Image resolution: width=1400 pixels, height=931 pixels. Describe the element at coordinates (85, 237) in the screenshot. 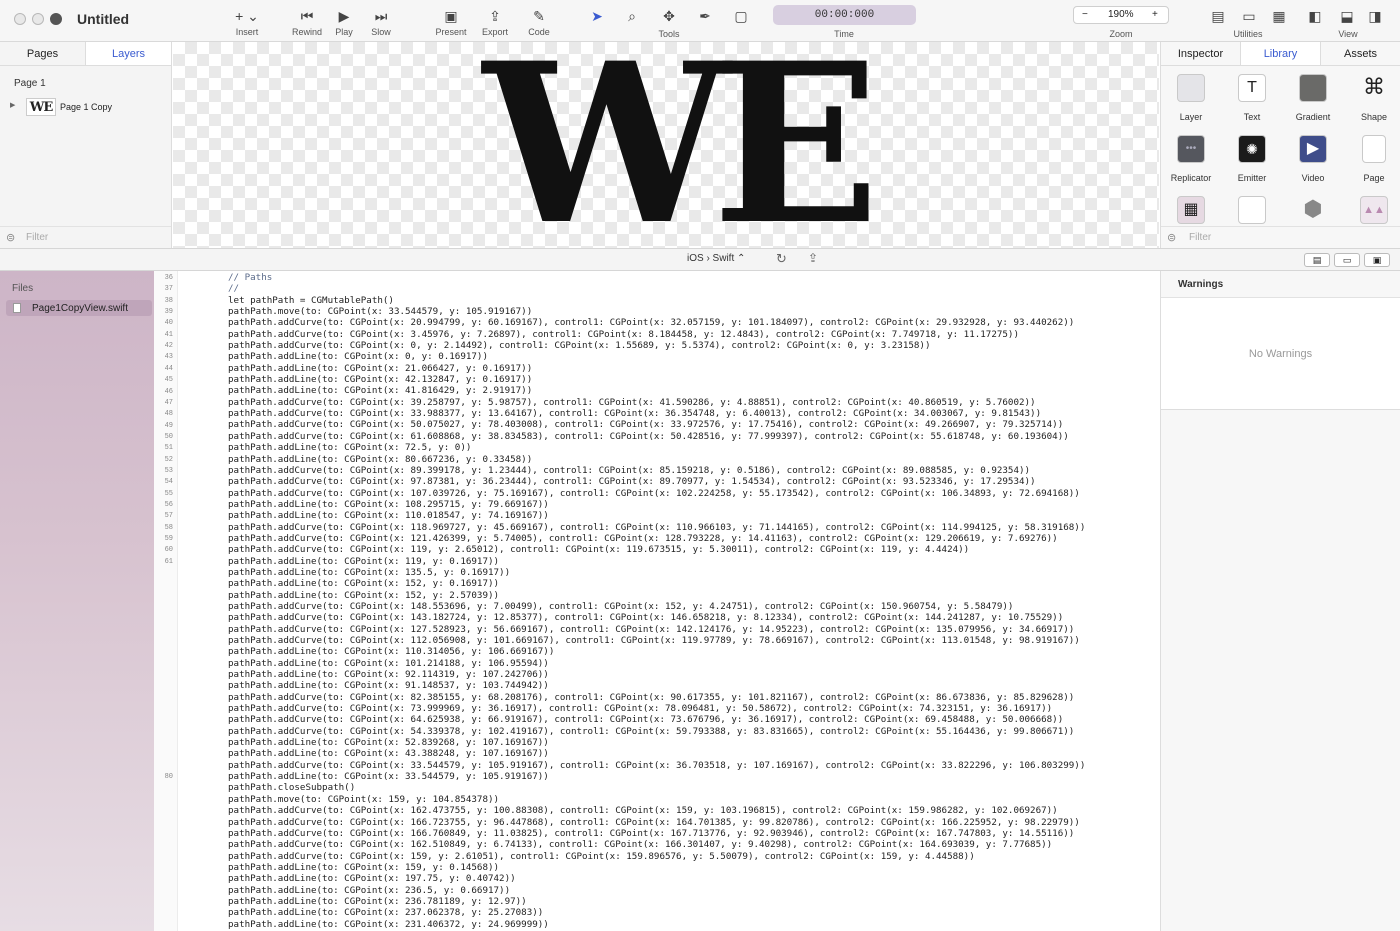

I see `layers-filter: ⊜ Filter` at that location.